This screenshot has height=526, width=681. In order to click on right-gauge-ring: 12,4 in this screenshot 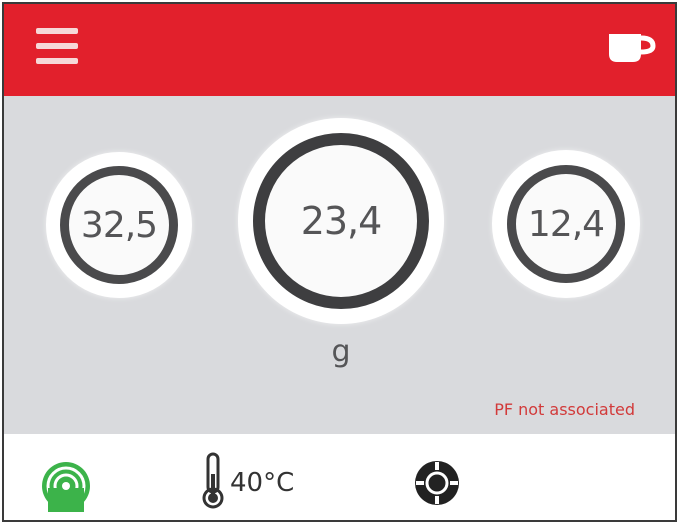, I will do `click(566, 224)`.